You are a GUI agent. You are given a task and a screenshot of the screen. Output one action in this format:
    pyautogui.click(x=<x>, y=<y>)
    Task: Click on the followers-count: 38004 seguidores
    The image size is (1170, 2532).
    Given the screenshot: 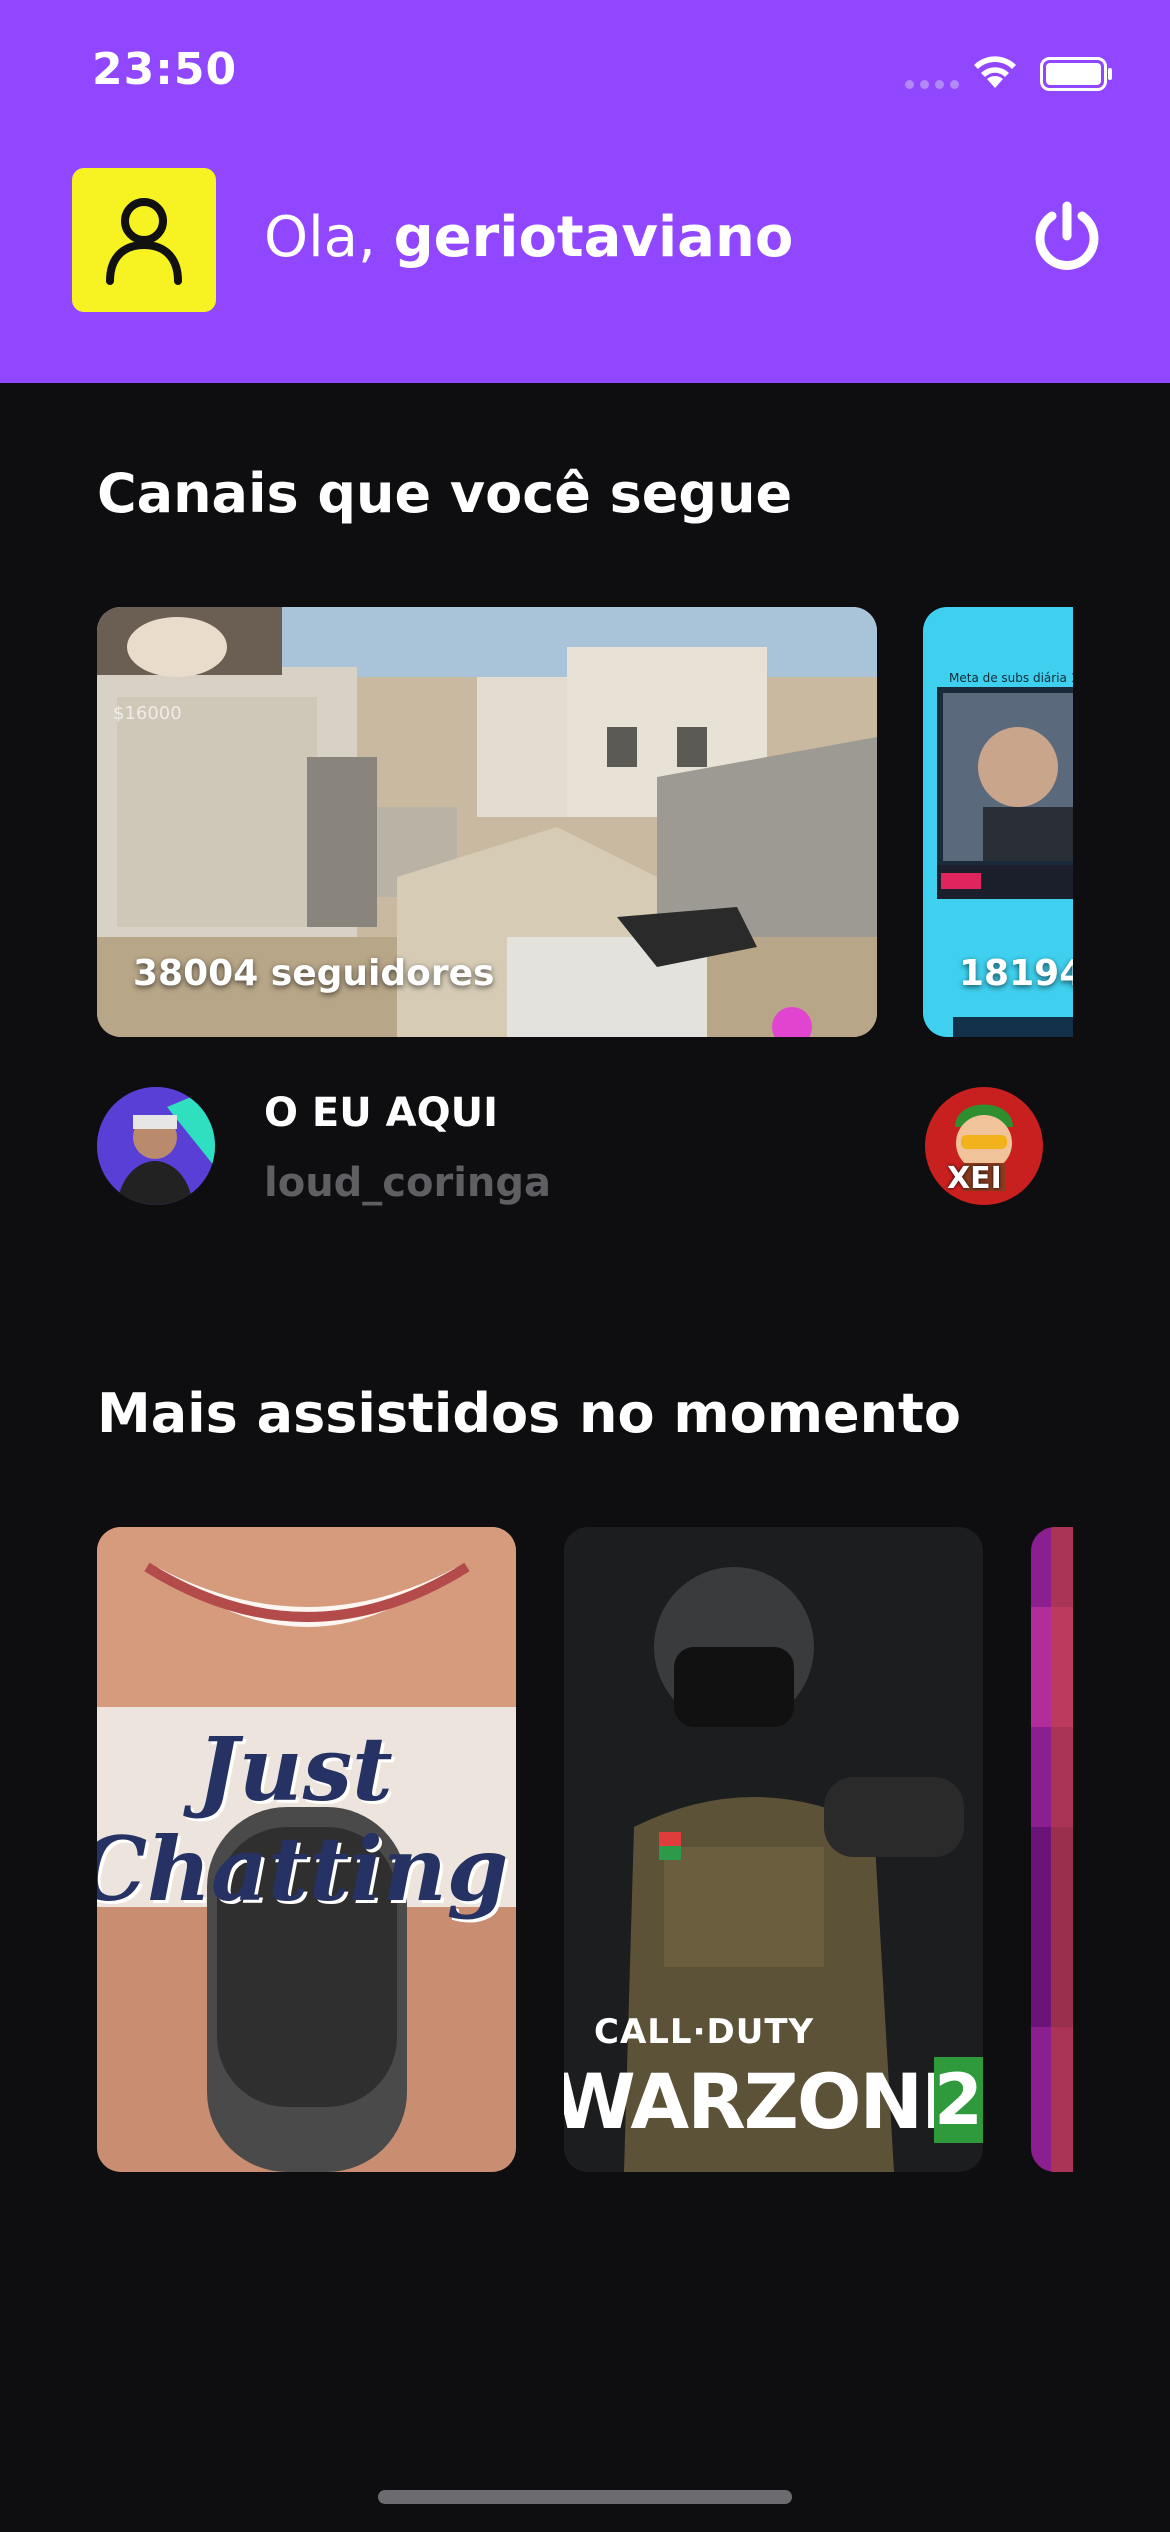 What is the action you would take?
    pyautogui.click(x=314, y=973)
    